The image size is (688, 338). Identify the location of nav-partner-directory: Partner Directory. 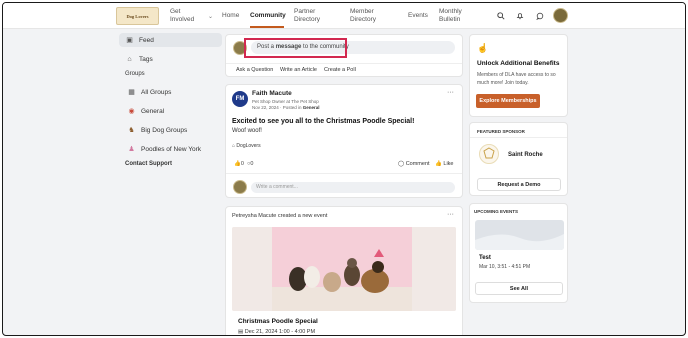
(307, 16).